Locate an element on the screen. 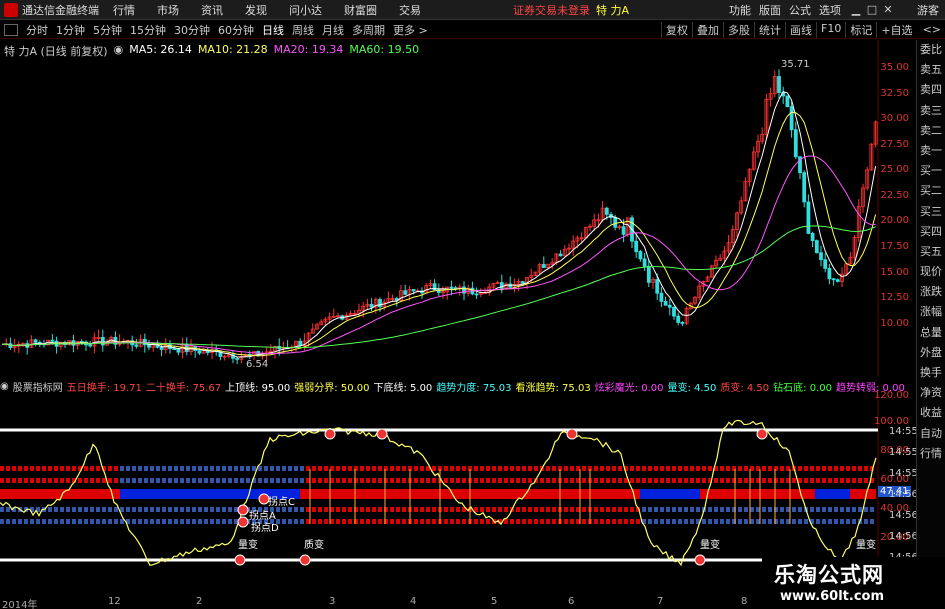 The width and height of the screenshot is (945, 609). period-fenshi: 分时 is located at coordinates (37, 30).